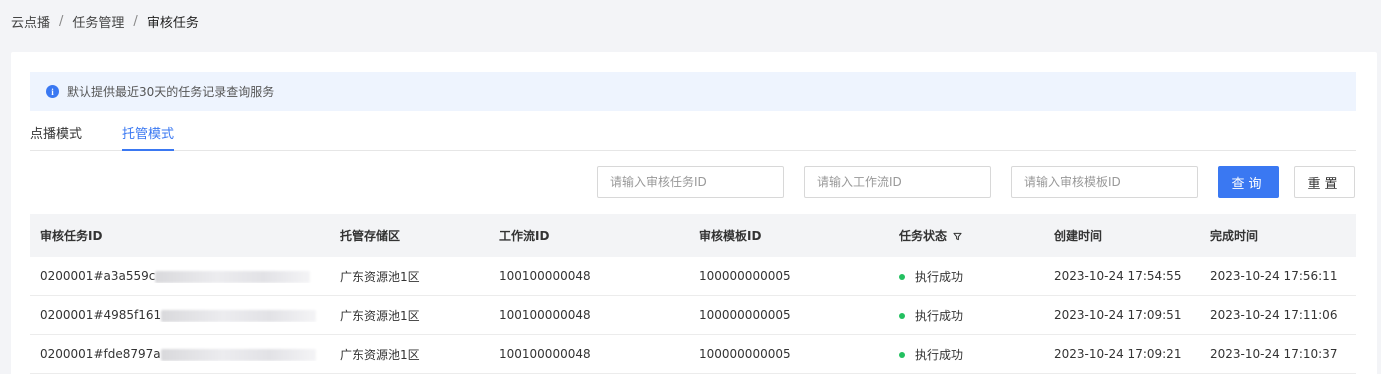 This screenshot has height=374, width=1381. Describe the element at coordinates (1274, 315) in the screenshot. I see `finished-time-cell: 2023-10-24 17:11:06` at that location.